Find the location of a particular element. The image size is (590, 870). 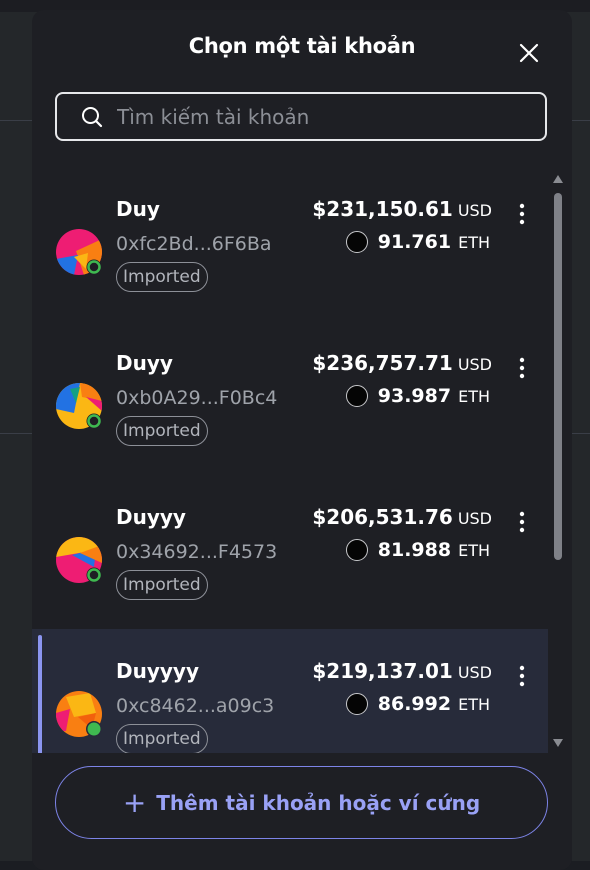

fiat-amount: $231,150.61 is located at coordinates (382, 209).